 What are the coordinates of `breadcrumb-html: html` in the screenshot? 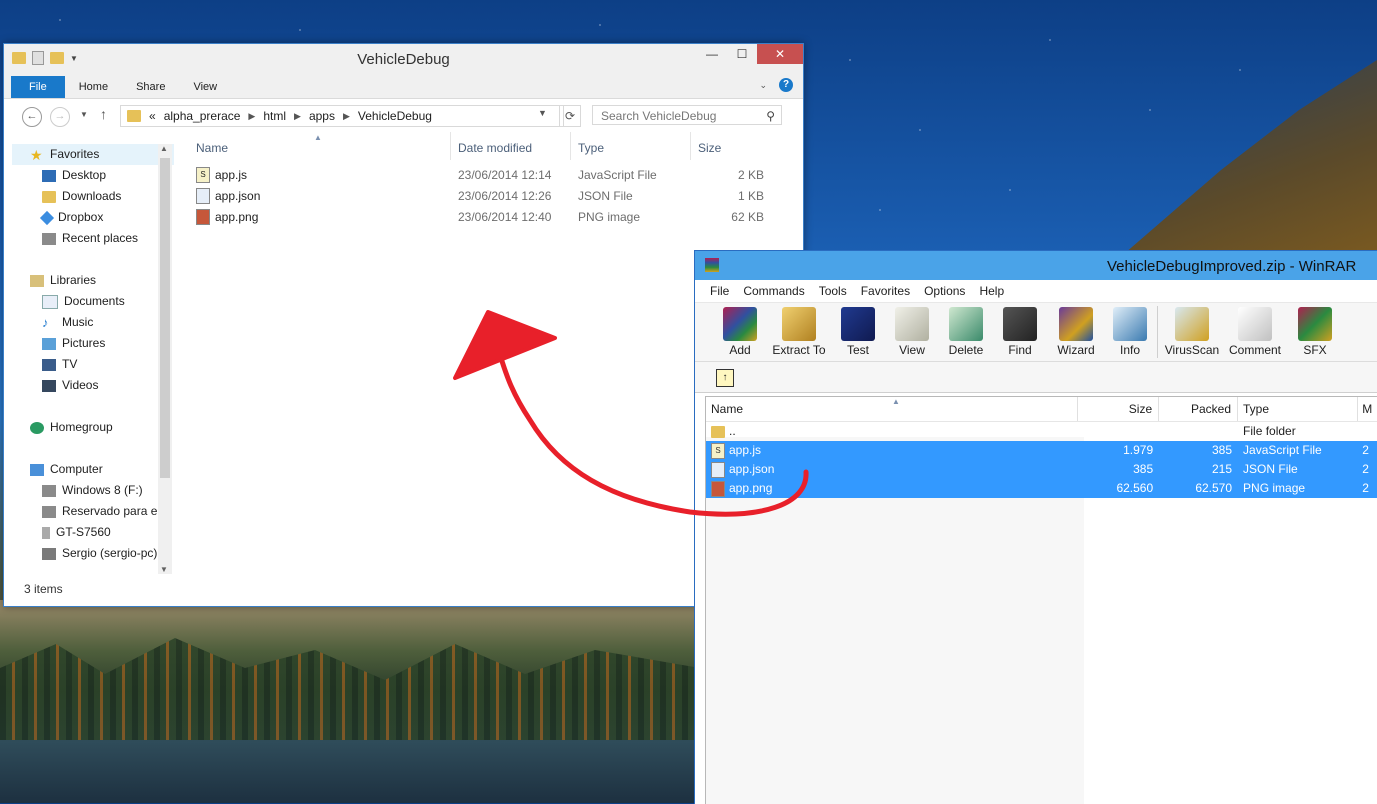 It's located at (274, 116).